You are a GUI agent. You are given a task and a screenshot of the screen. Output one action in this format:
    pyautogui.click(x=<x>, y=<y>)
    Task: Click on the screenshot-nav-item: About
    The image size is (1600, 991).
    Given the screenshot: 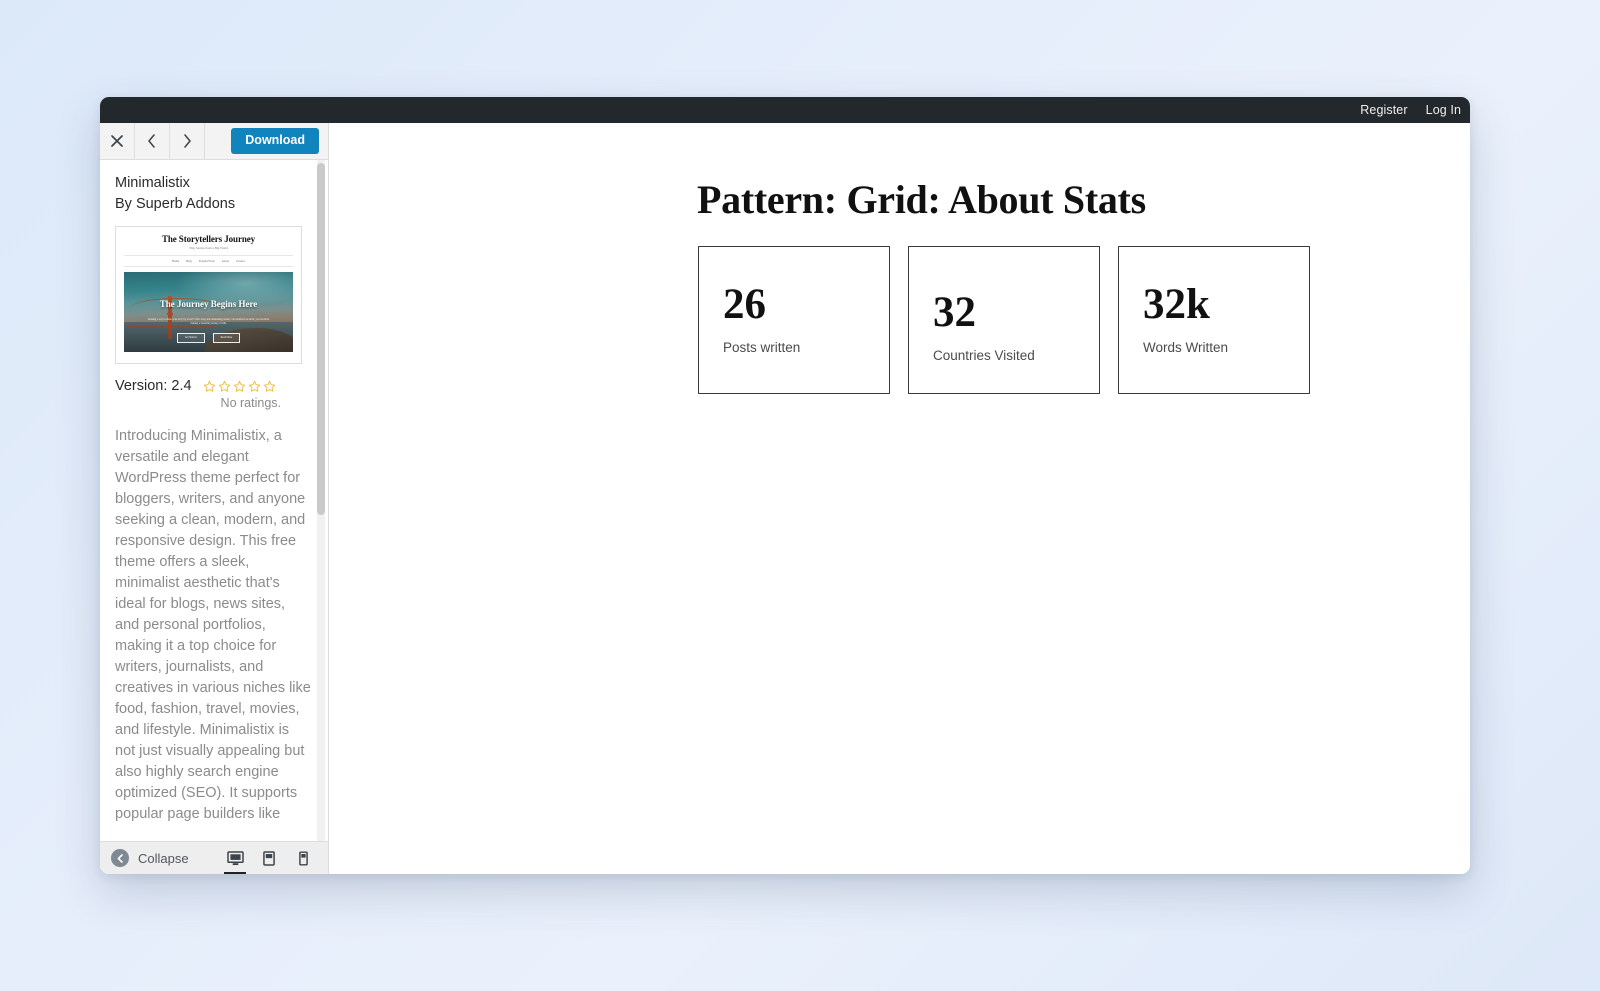 What is the action you would take?
    pyautogui.click(x=225, y=261)
    